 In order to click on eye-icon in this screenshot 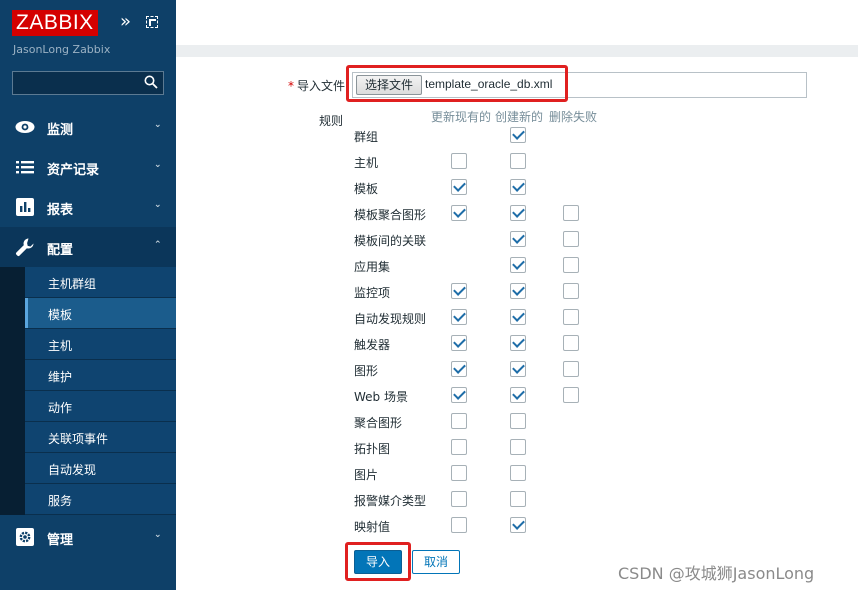, I will do `click(25, 127)`.